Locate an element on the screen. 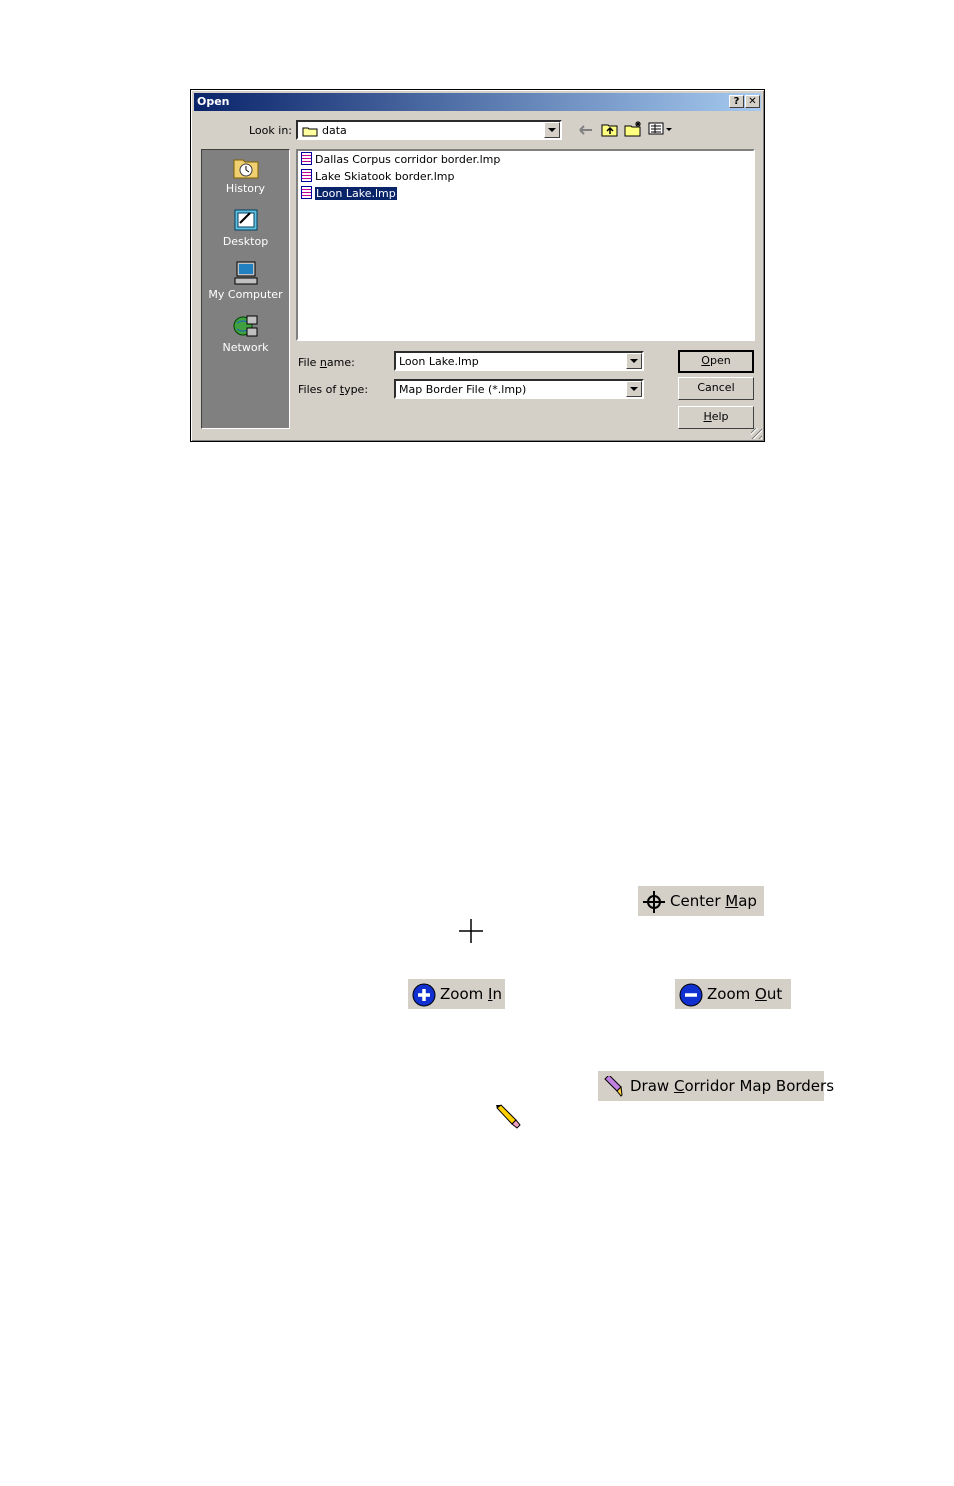  help-title-button: ? is located at coordinates (736, 101).